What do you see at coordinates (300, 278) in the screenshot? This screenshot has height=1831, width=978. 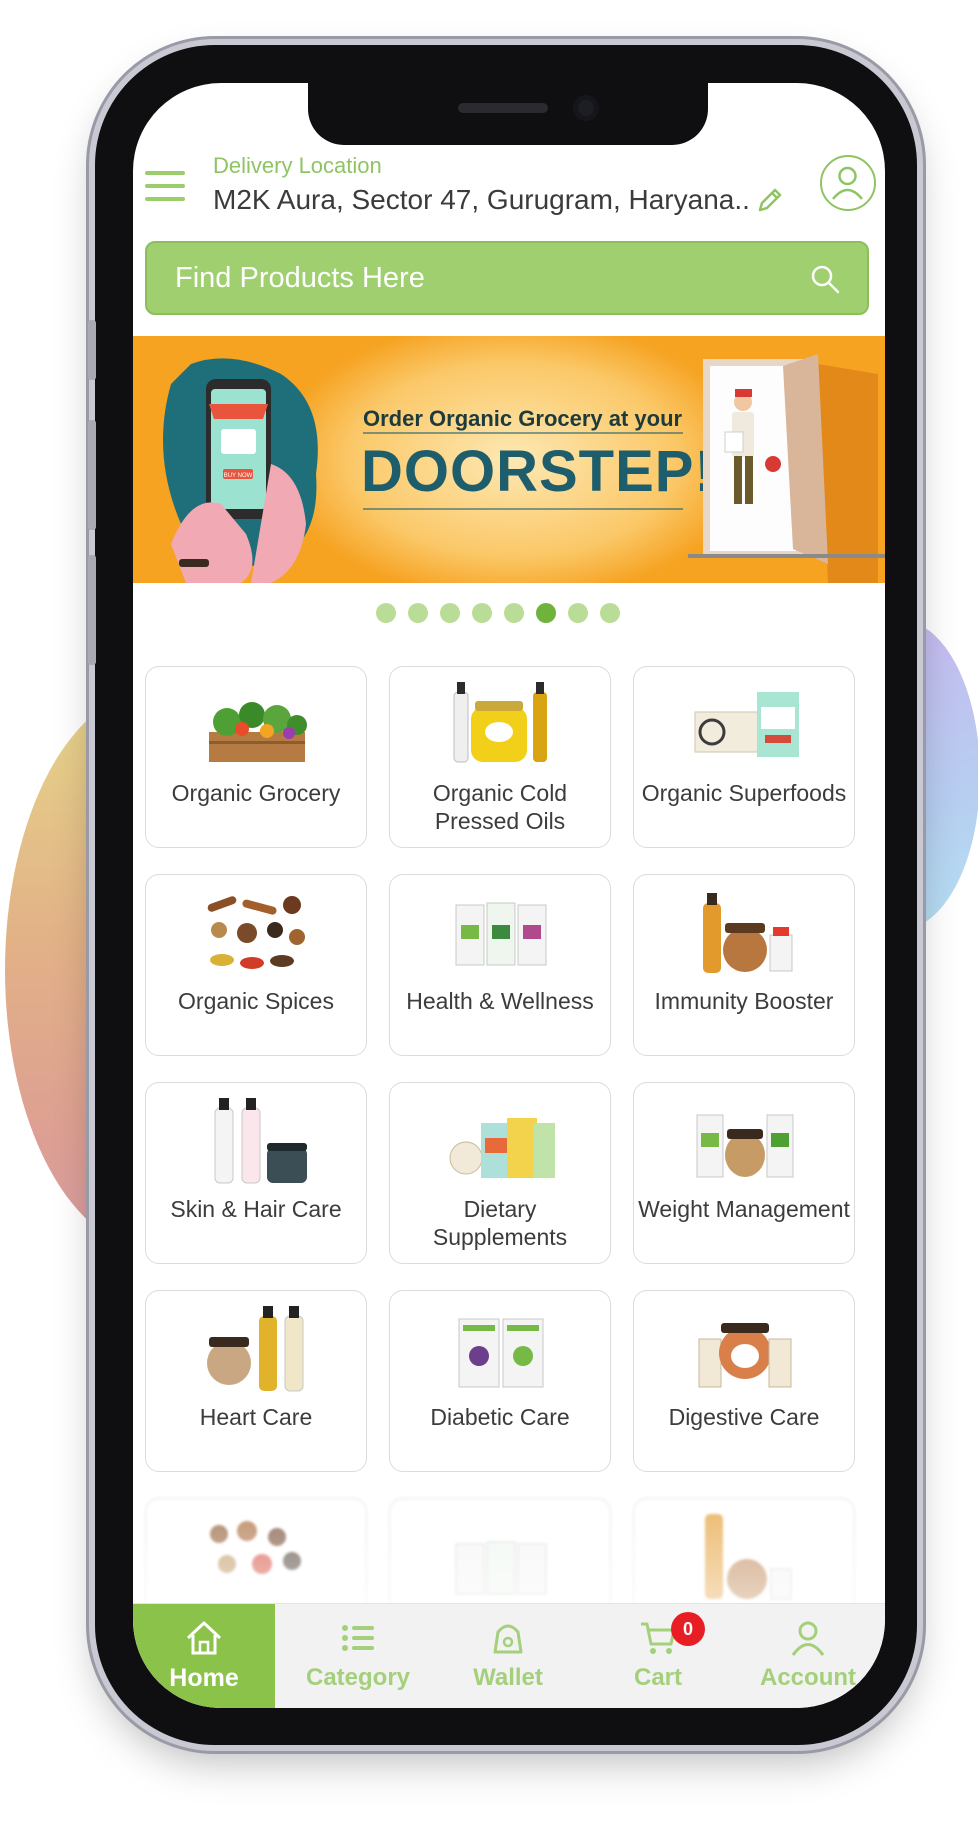 I see `search-input: Find Products Here` at bounding box center [300, 278].